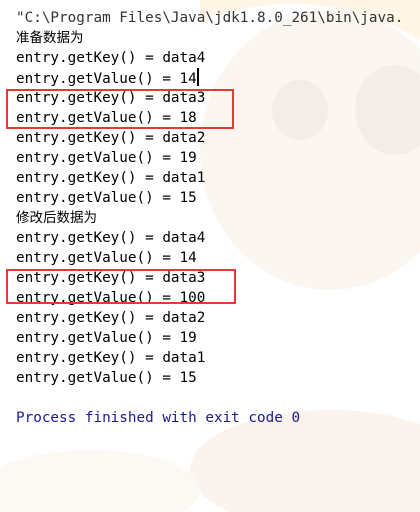 Image resolution: width=420 pixels, height=512 pixels. What do you see at coordinates (209, 398) in the screenshot?
I see `blank-line` at bounding box center [209, 398].